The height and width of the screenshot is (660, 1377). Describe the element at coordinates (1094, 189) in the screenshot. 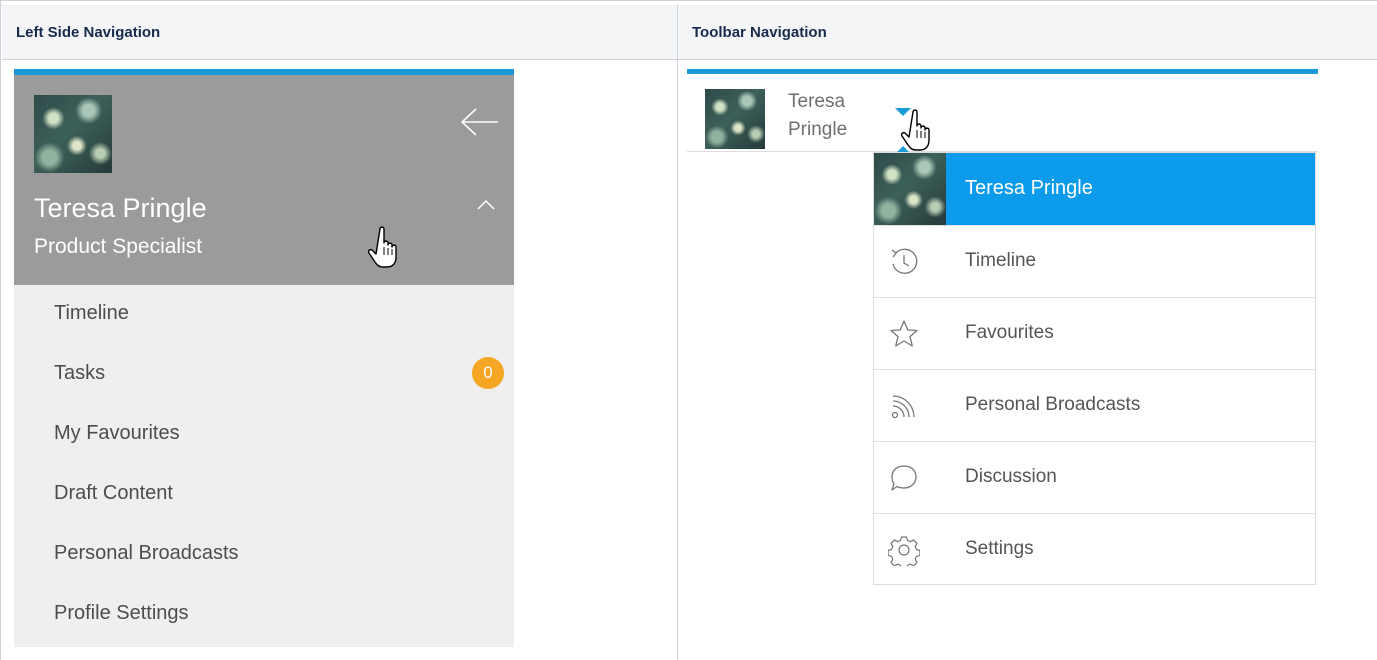

I see `menu-profile-header: Teresa Pringle` at that location.